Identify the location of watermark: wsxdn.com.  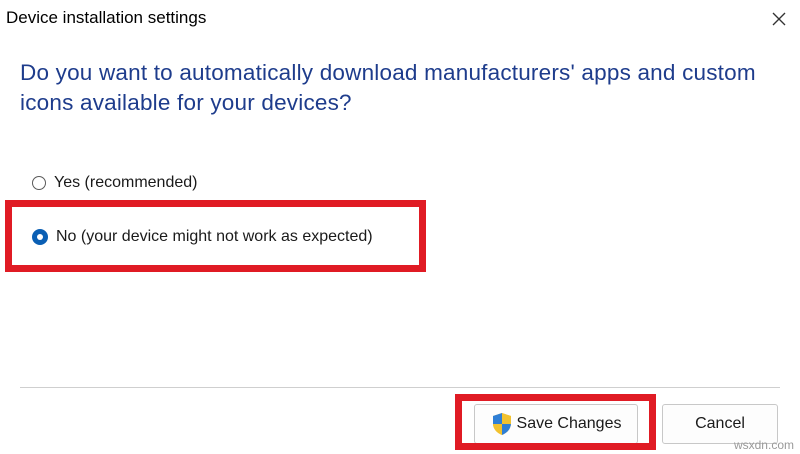
(763, 445).